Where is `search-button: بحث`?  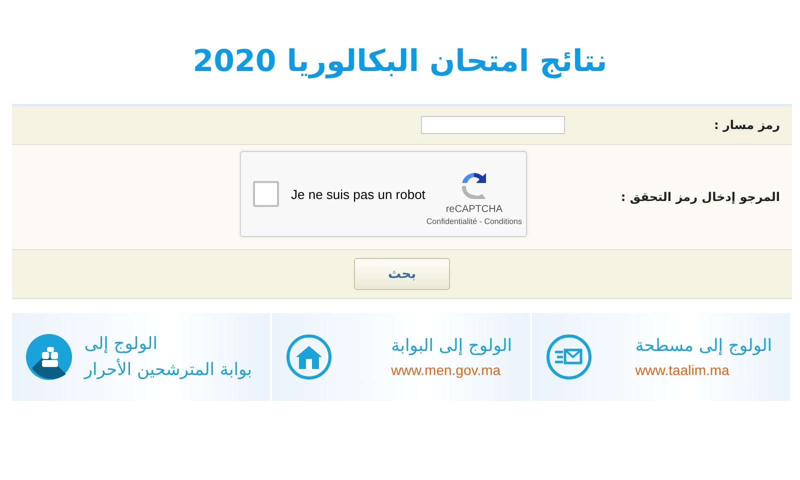 search-button: بحث is located at coordinates (402, 274).